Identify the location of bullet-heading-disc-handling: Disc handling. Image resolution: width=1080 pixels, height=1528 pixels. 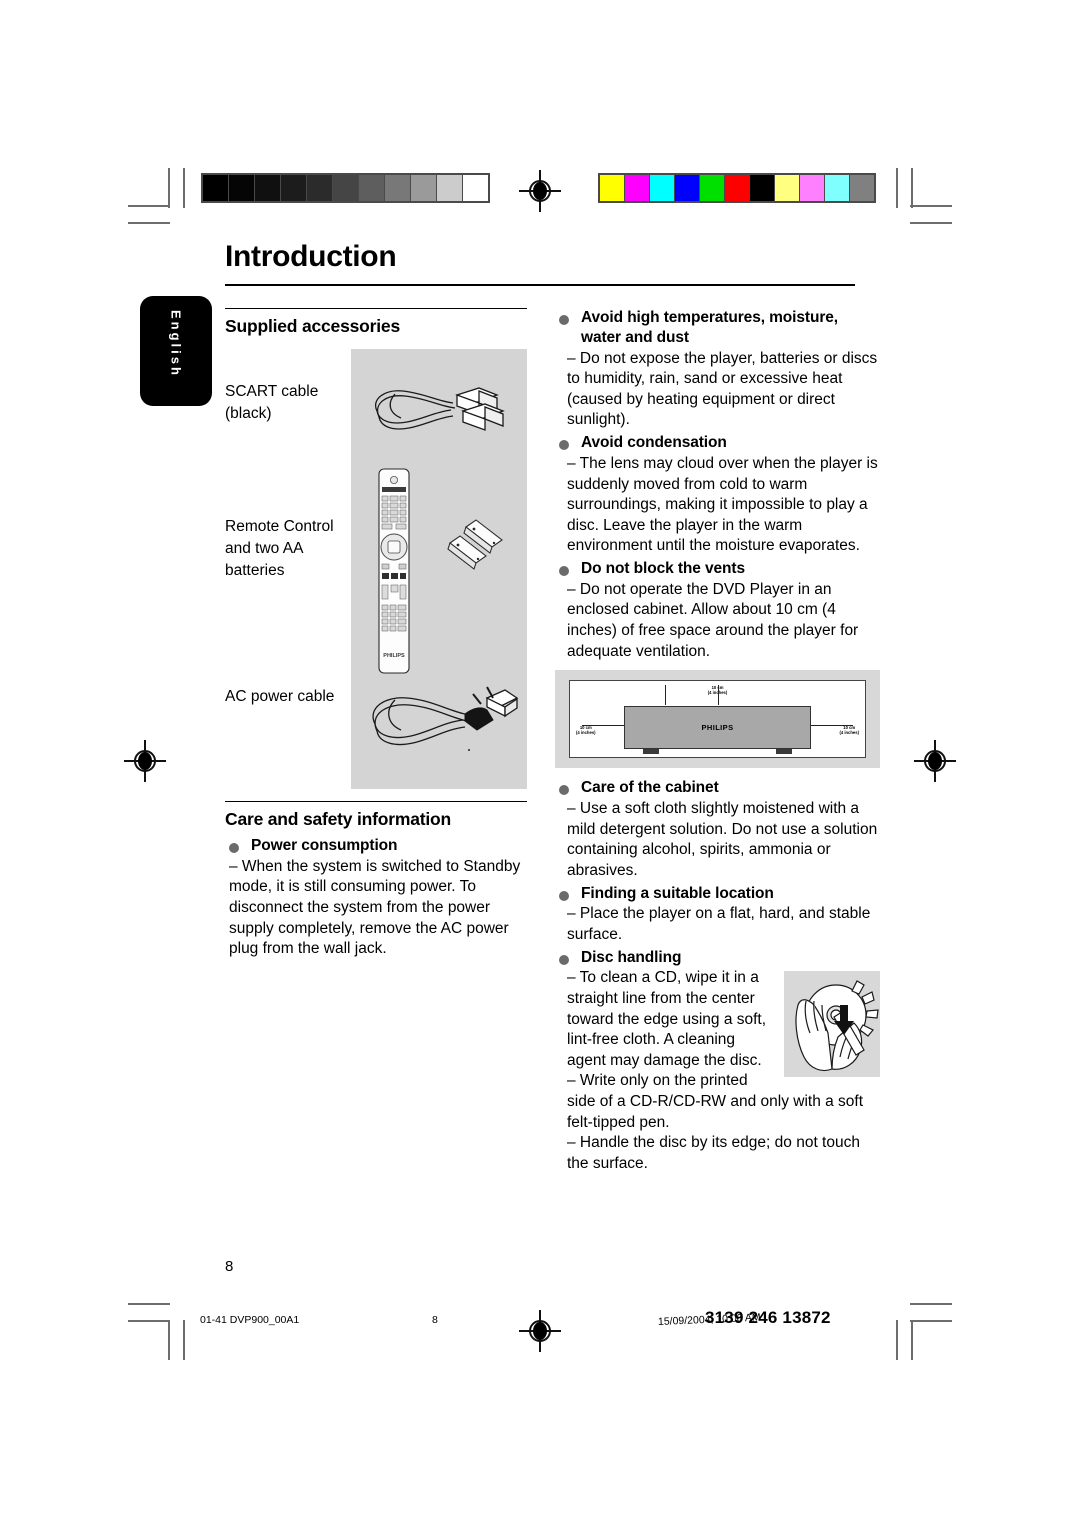
(631, 957).